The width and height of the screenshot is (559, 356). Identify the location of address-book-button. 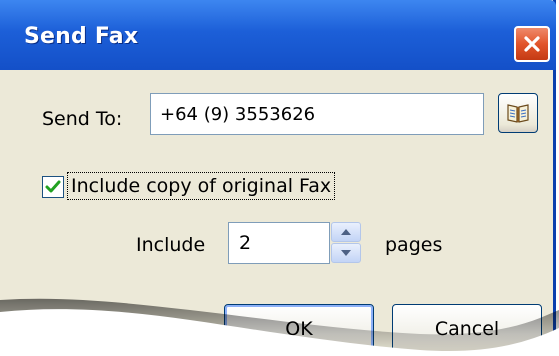
(518, 113).